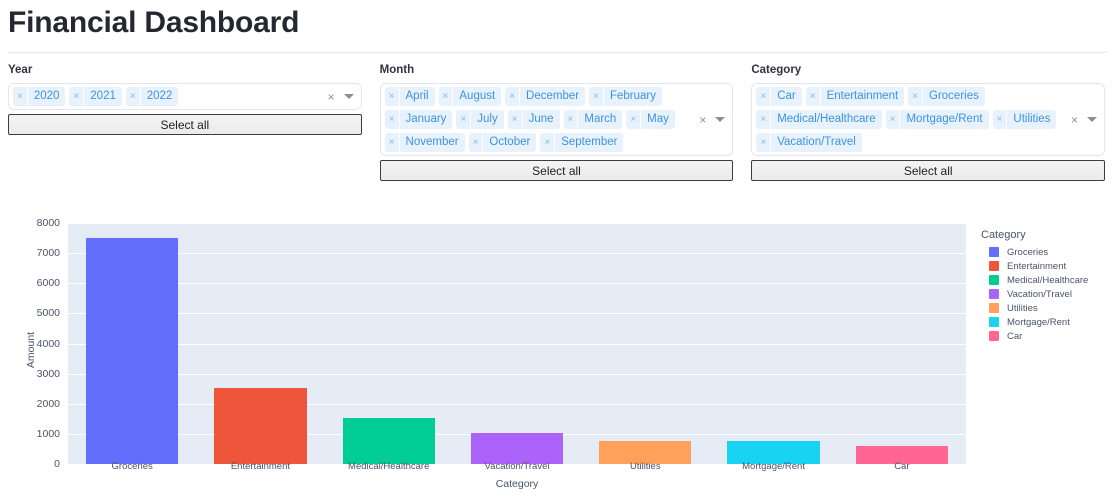 This screenshot has height=500, width=1115. I want to click on filter-year: Year × 2020 × 2021 × 2022 × Select all, so click(181, 121).